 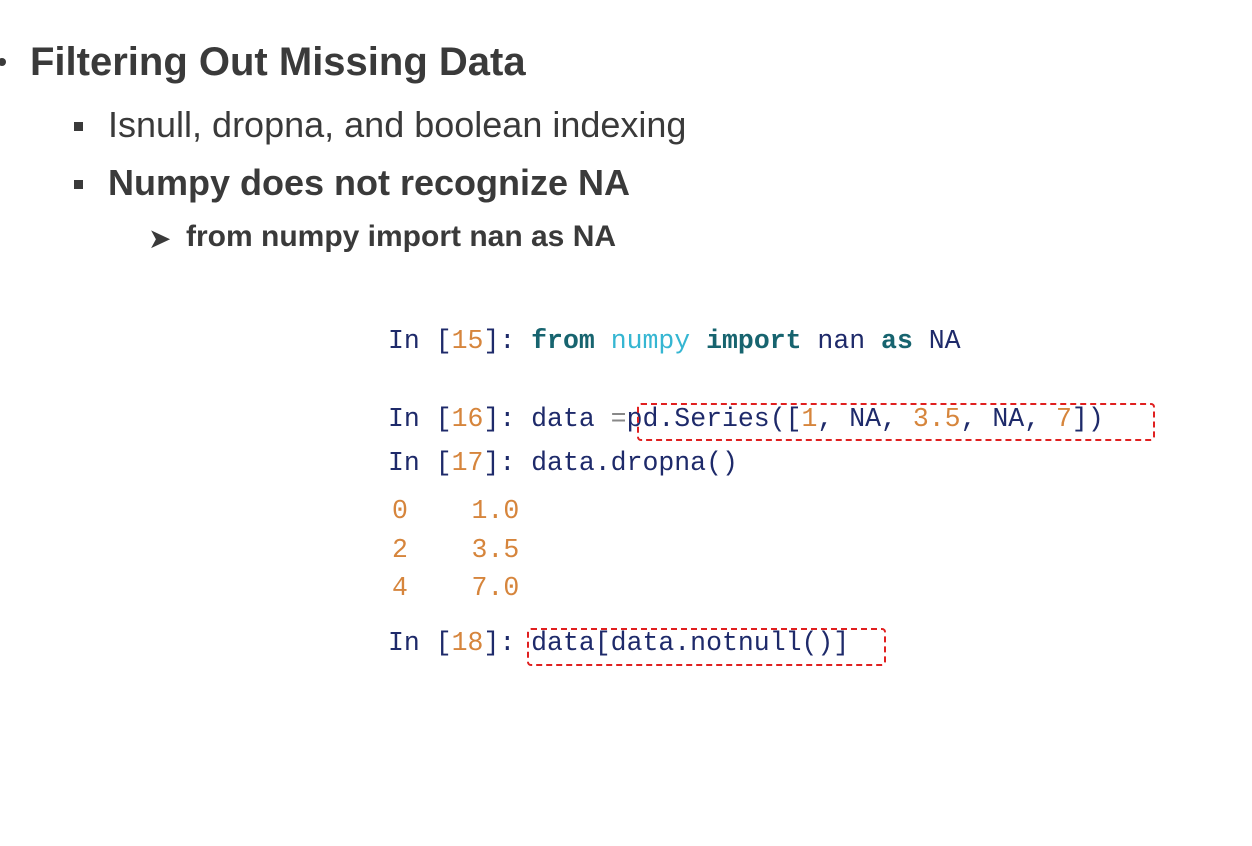 I want to click on bullet-dot-icon, so click(x=3, y=62).